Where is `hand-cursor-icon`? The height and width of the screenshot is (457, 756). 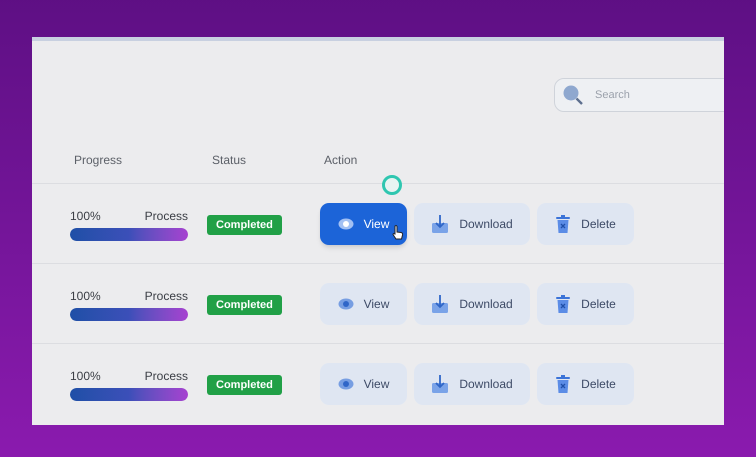
hand-cursor-icon is located at coordinates (398, 232).